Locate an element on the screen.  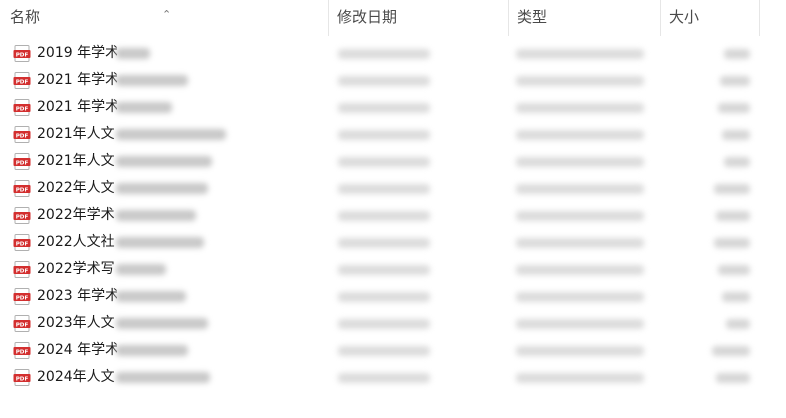
file-row: PDF 2022年人文 is located at coordinates (393, 188).